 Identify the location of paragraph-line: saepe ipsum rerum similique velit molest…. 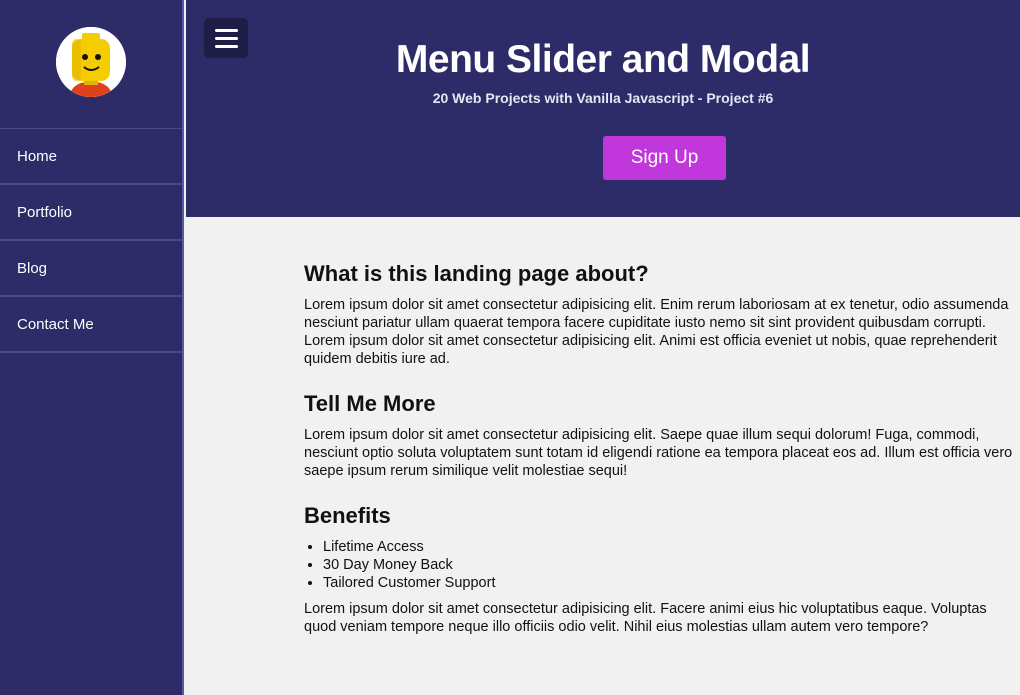
(466, 471).